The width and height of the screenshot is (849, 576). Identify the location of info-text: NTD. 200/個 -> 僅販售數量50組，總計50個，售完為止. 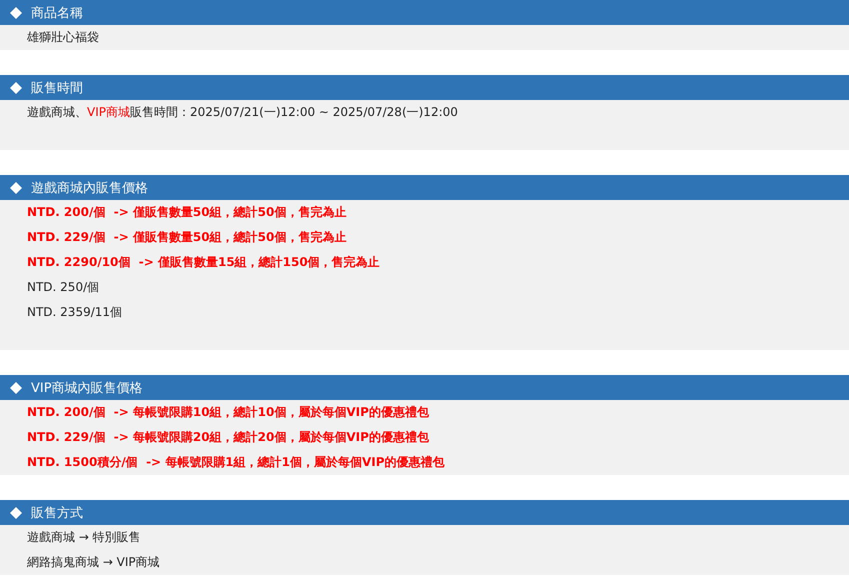
(186, 212).